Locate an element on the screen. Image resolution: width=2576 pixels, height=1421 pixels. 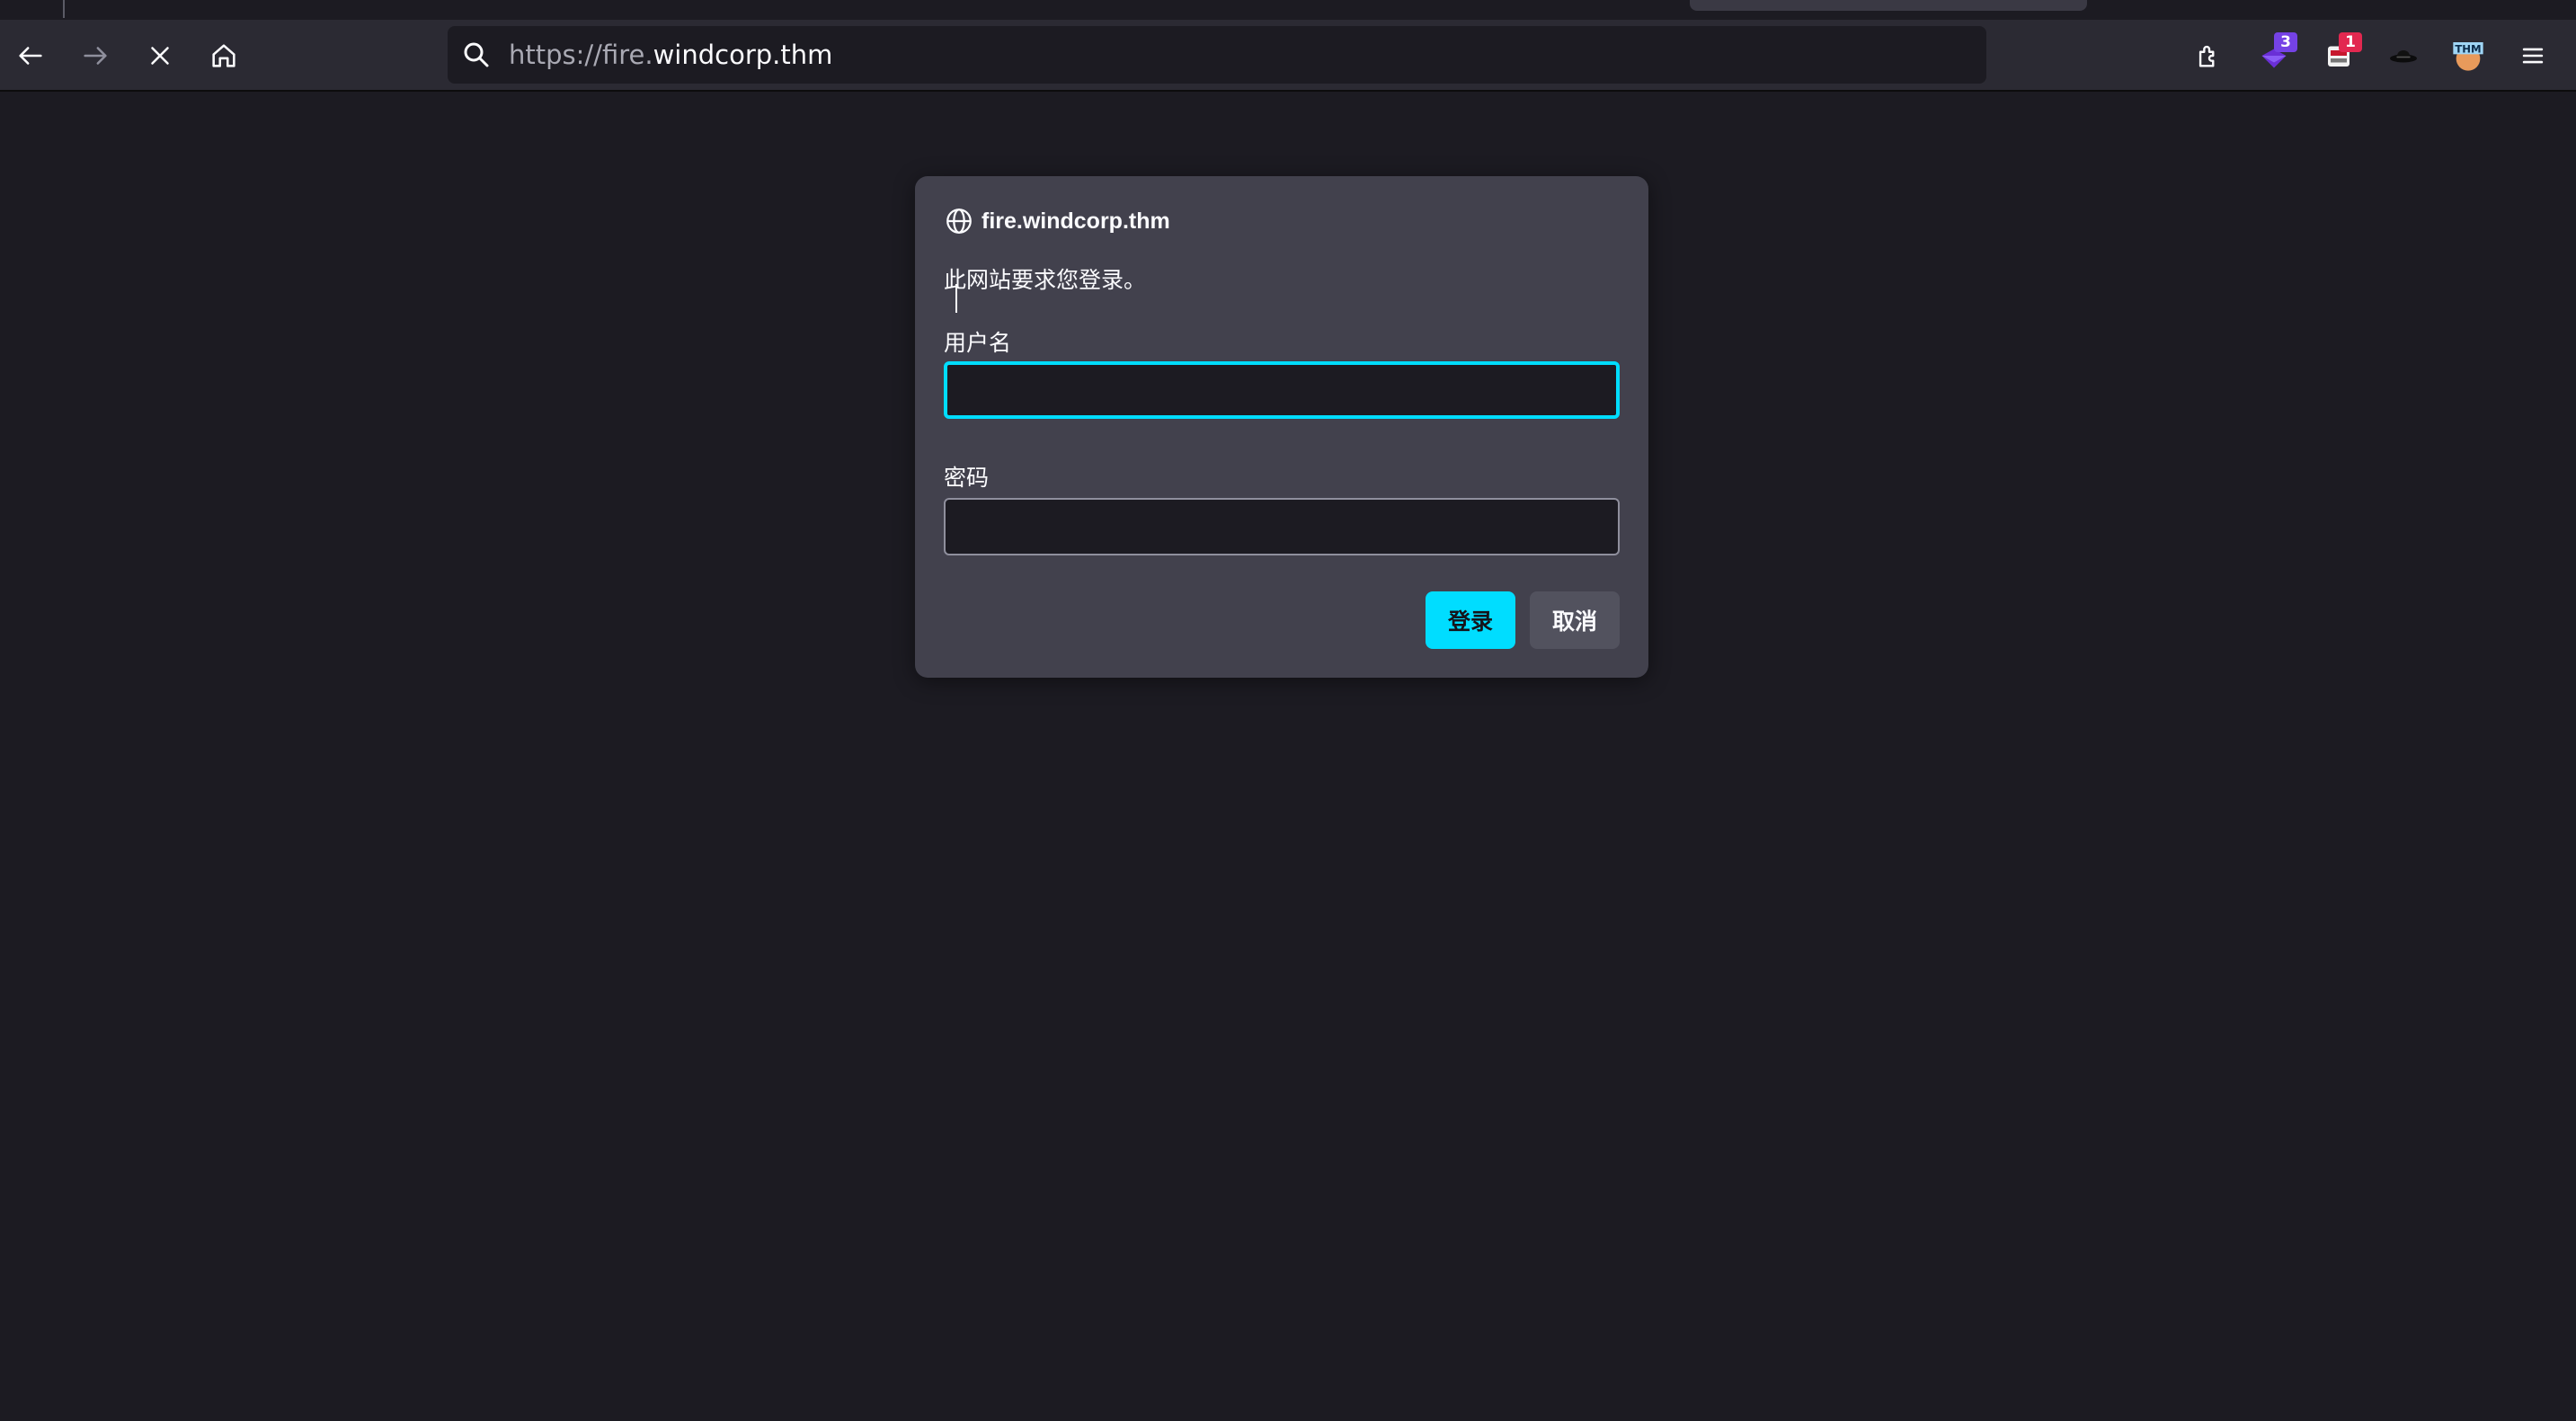
close-icon is located at coordinates (160, 56).